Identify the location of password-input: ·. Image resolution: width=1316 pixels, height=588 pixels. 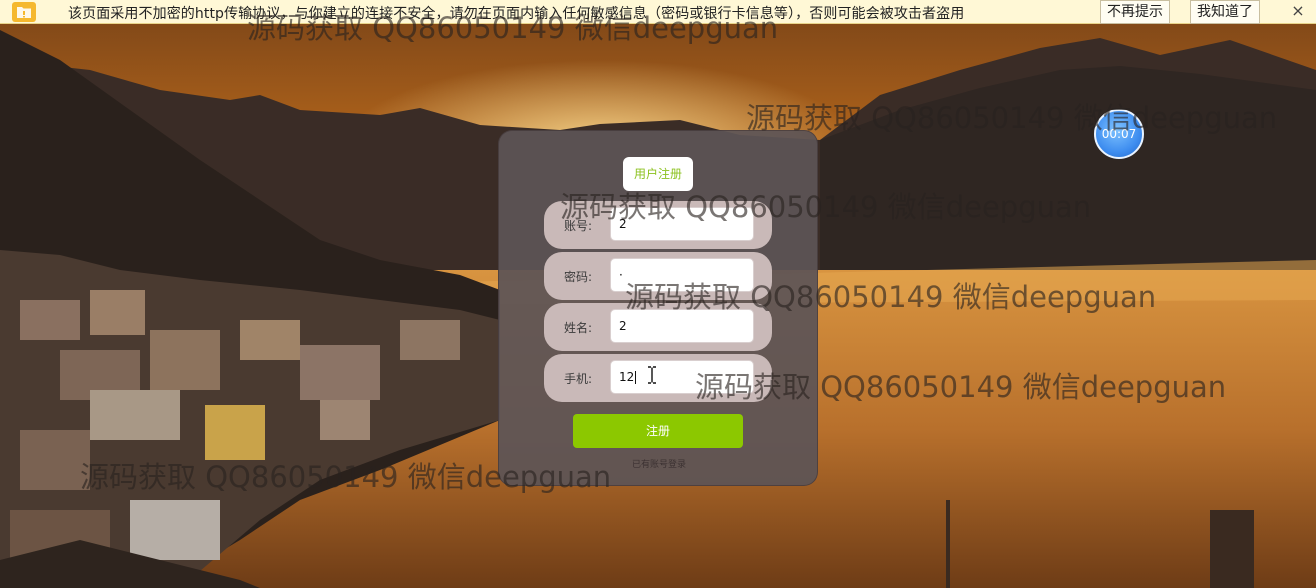
(682, 275).